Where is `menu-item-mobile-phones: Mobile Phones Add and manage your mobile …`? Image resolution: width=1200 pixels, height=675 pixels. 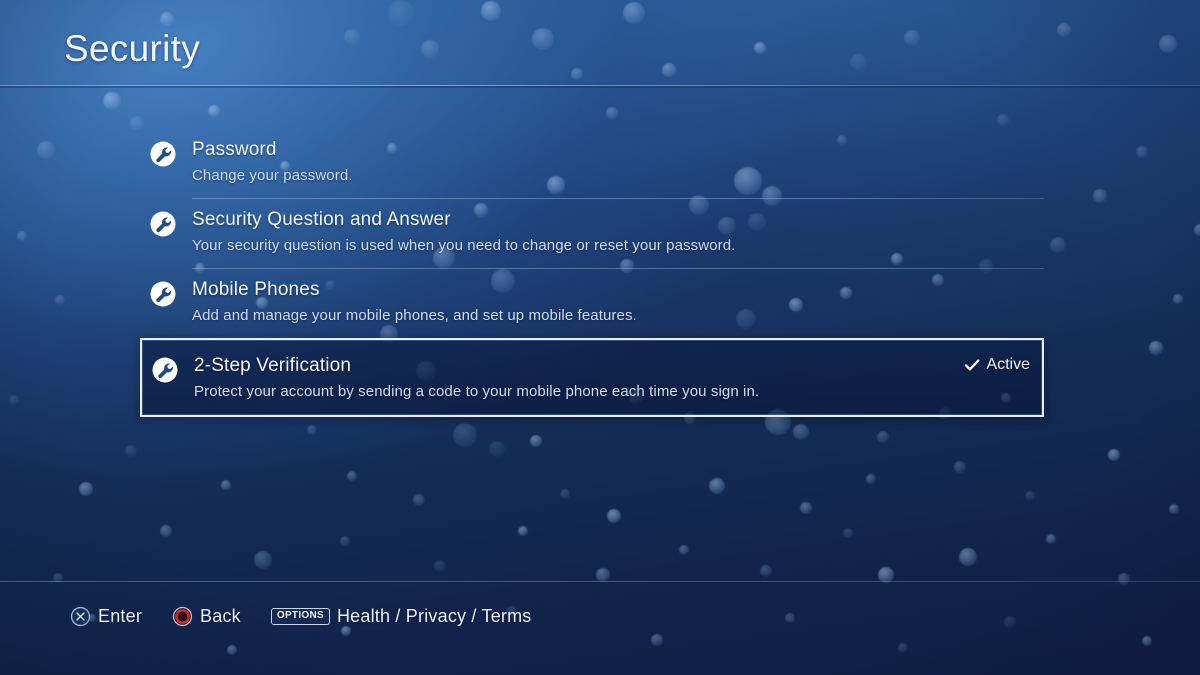
menu-item-mobile-phones: Mobile Phones Add and manage your mobile … is located at coordinates (593, 303).